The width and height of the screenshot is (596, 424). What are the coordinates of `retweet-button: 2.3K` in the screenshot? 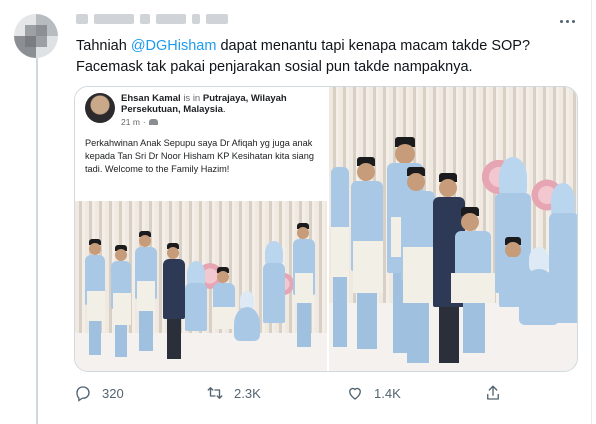 It's located at (233, 393).